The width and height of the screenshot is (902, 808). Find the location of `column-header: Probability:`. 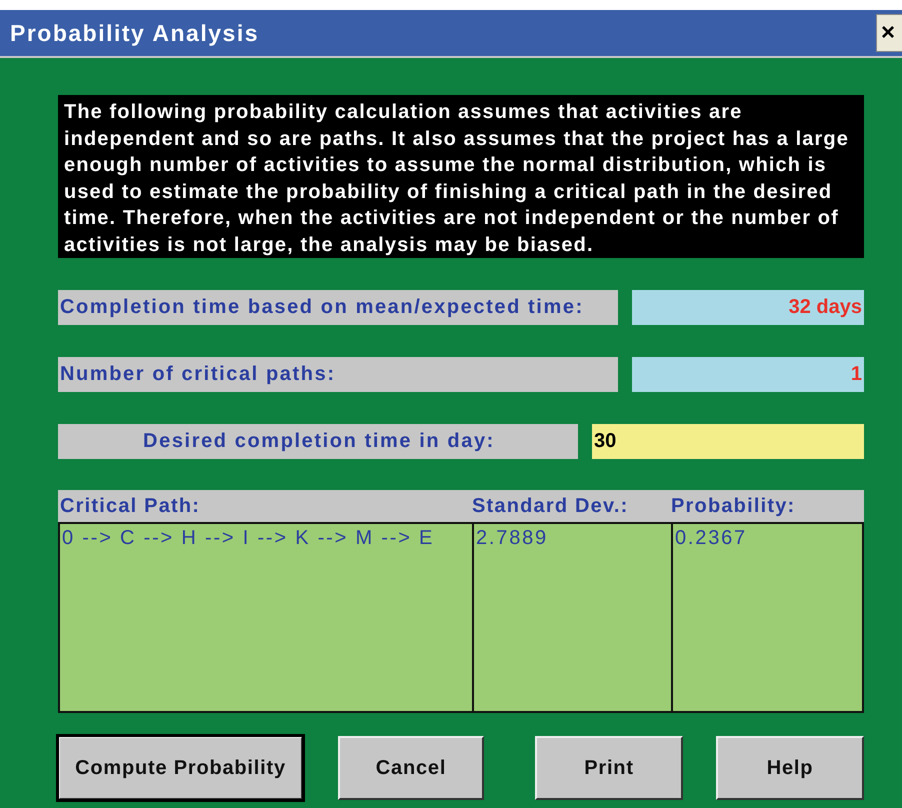

column-header: Probability: is located at coordinates (733, 506).